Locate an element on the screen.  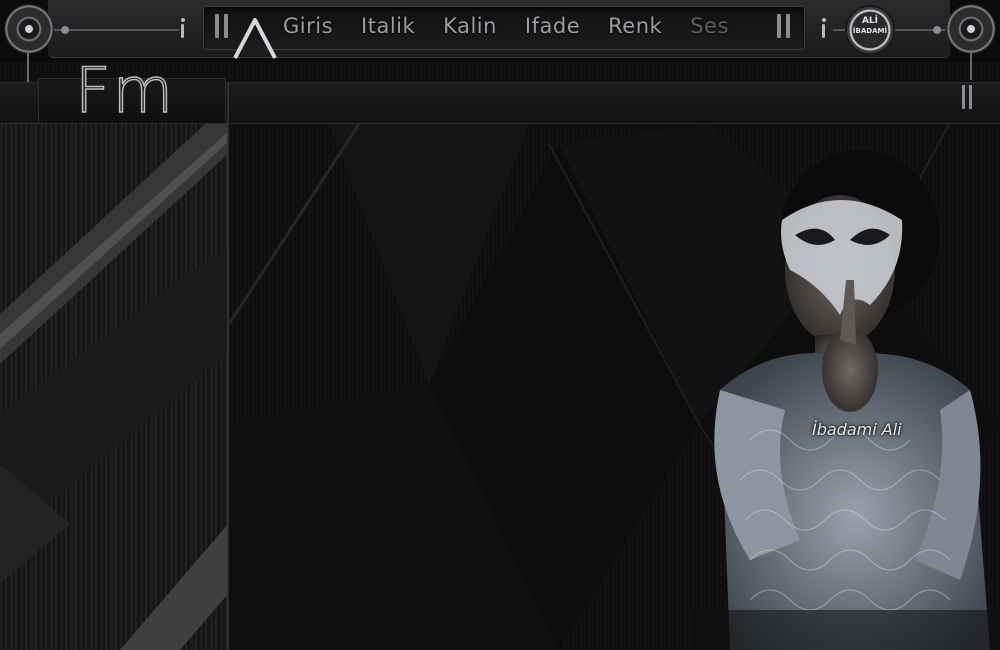
badge-line-1: ALİ is located at coordinates (870, 21).